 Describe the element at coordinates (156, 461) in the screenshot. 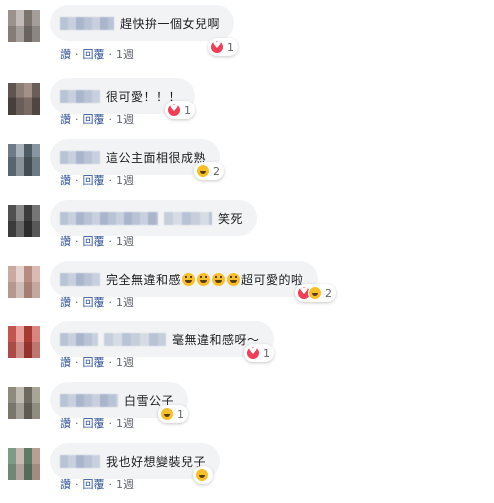

I see `comment-text: 我也好想變裝兒子` at that location.